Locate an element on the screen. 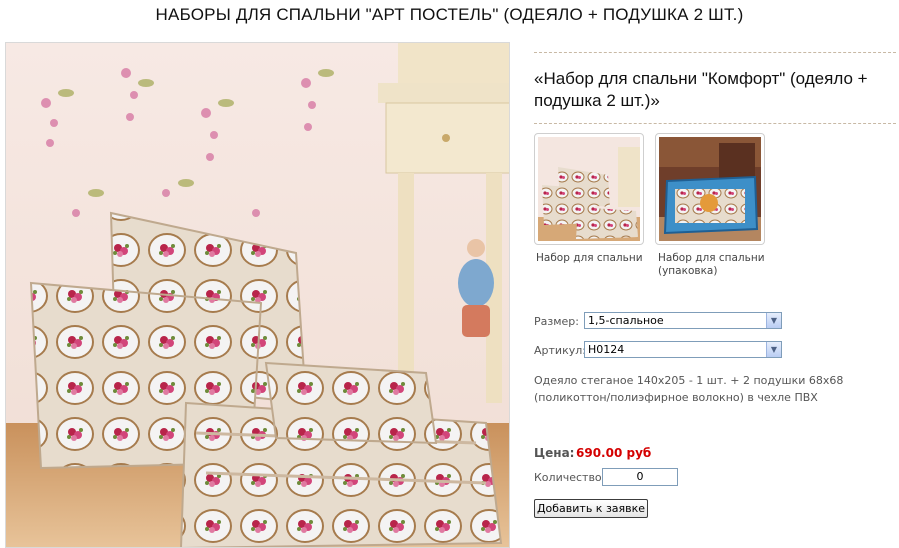 The image size is (899, 548). size-select: 1,5-спальное ▼ is located at coordinates (683, 320).